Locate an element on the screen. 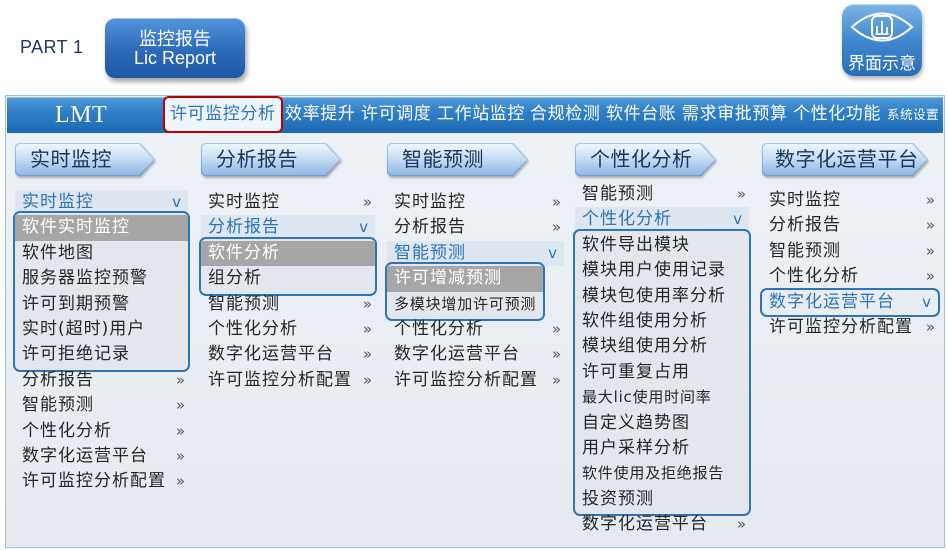 The height and width of the screenshot is (550, 948). tab-analysis-report: 分析报告 is located at coordinates (271, 159).